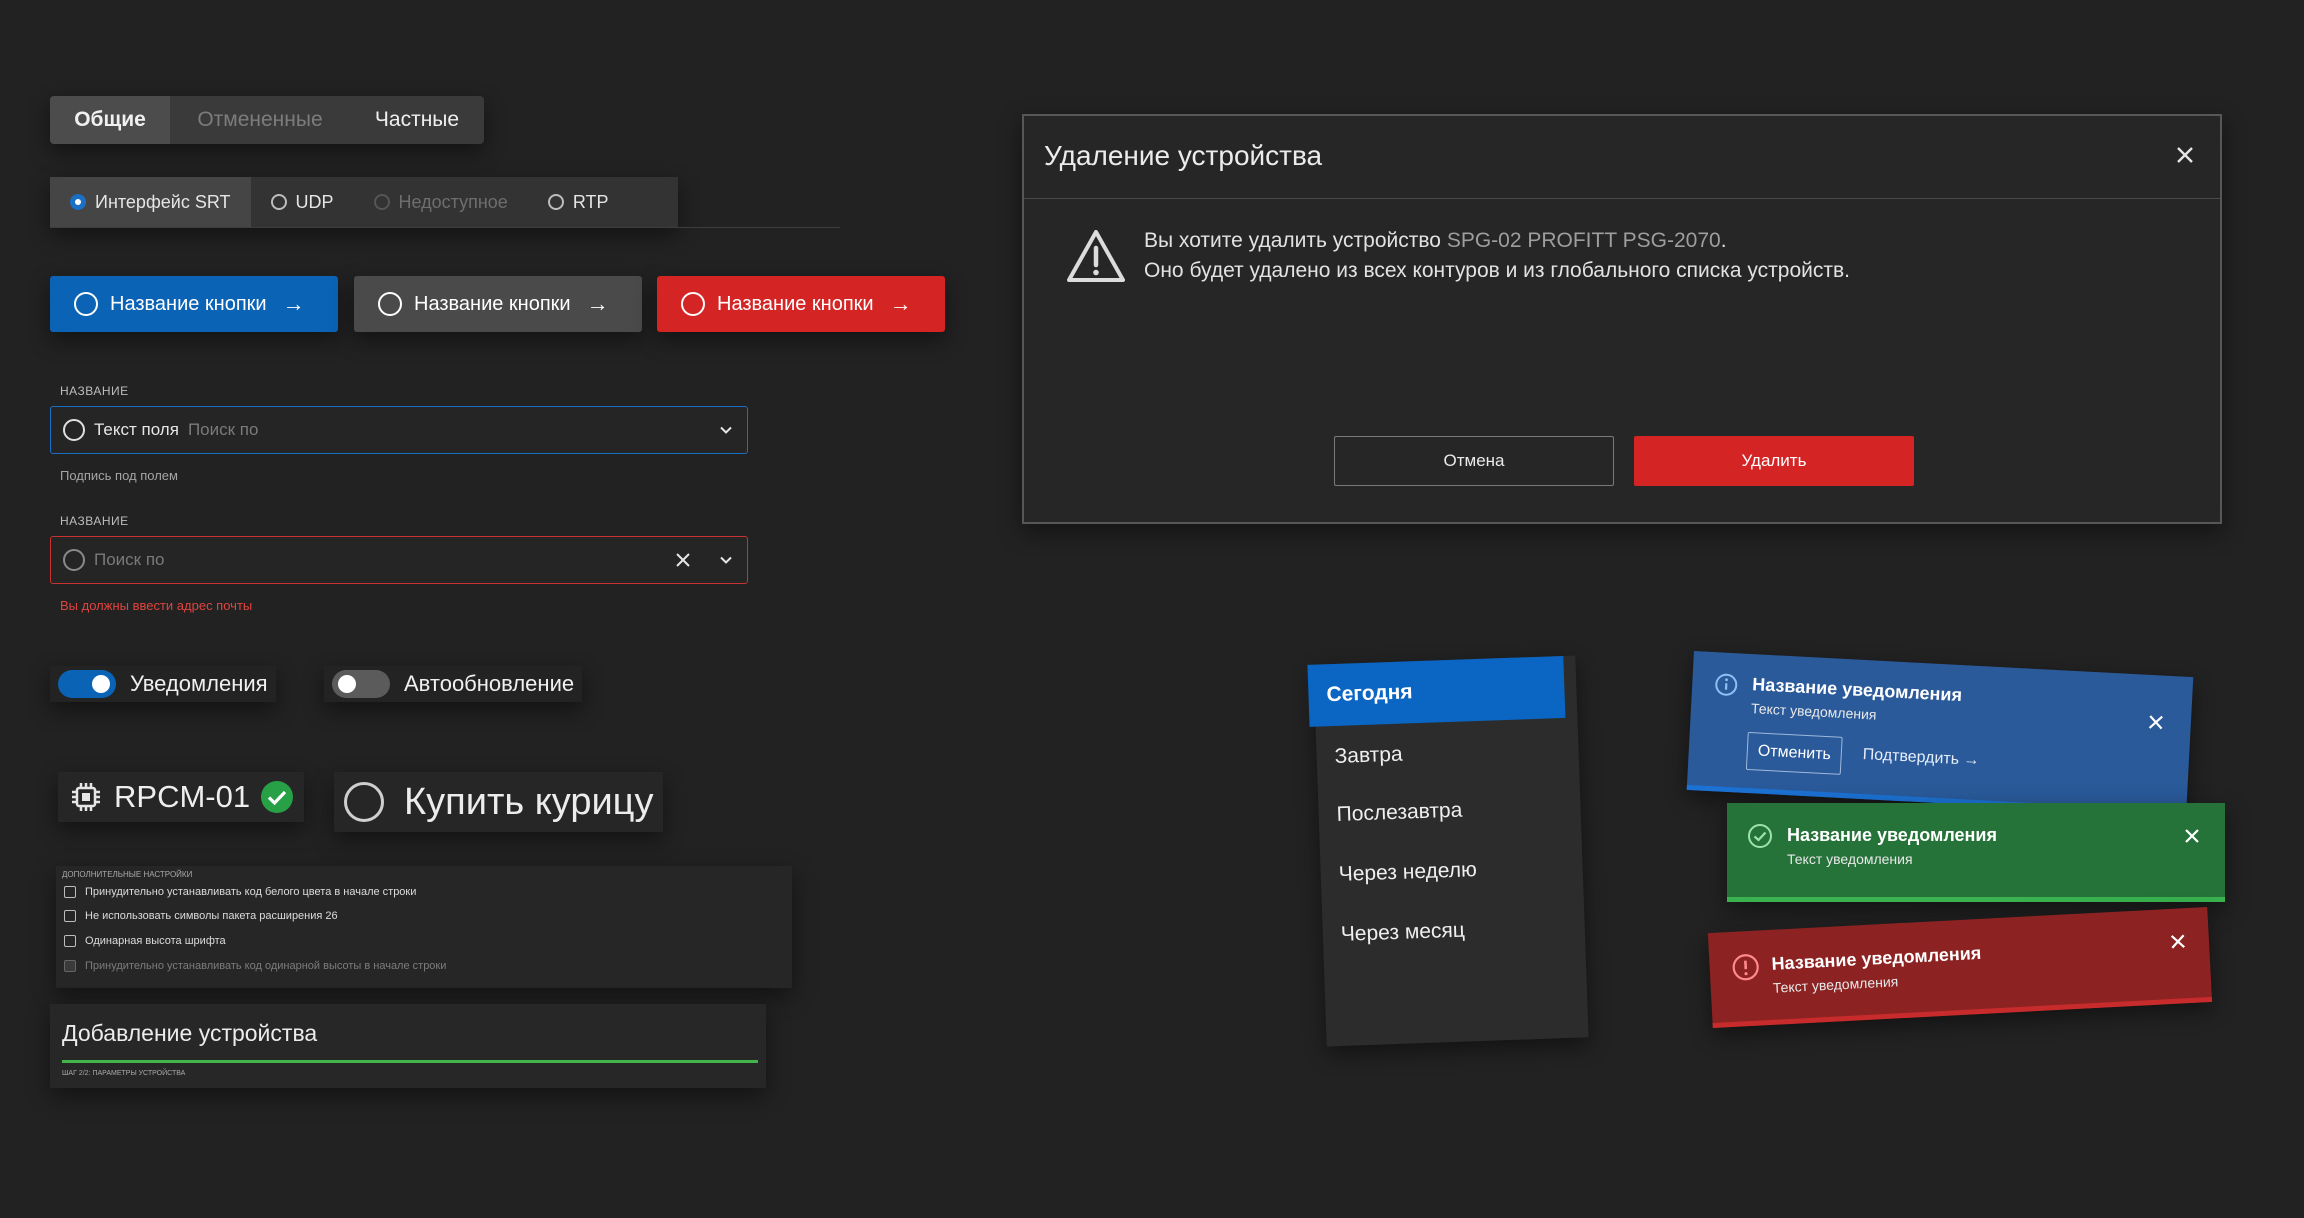  I want to click on radio-selected-icon, so click(78, 202).